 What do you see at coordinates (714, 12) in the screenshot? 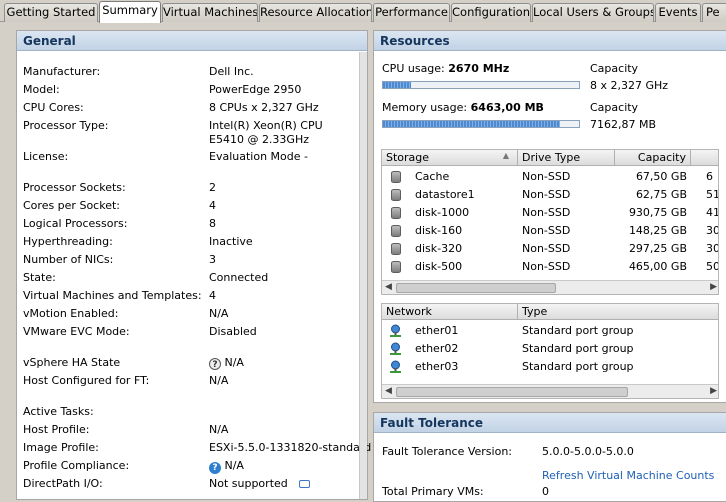
I see `tab-permissions: Pe` at bounding box center [714, 12].